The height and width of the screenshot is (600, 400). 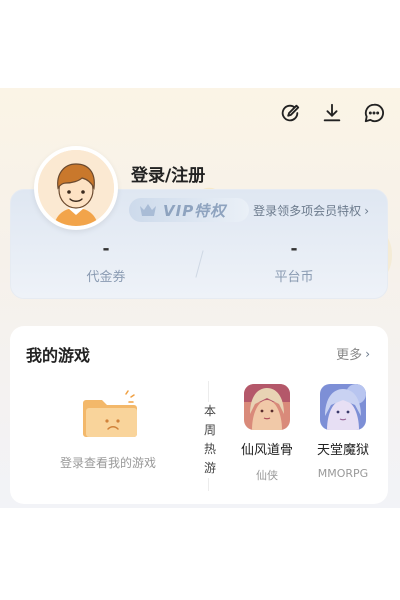 What do you see at coordinates (199, 264) in the screenshot?
I see `stat-divider` at bounding box center [199, 264].